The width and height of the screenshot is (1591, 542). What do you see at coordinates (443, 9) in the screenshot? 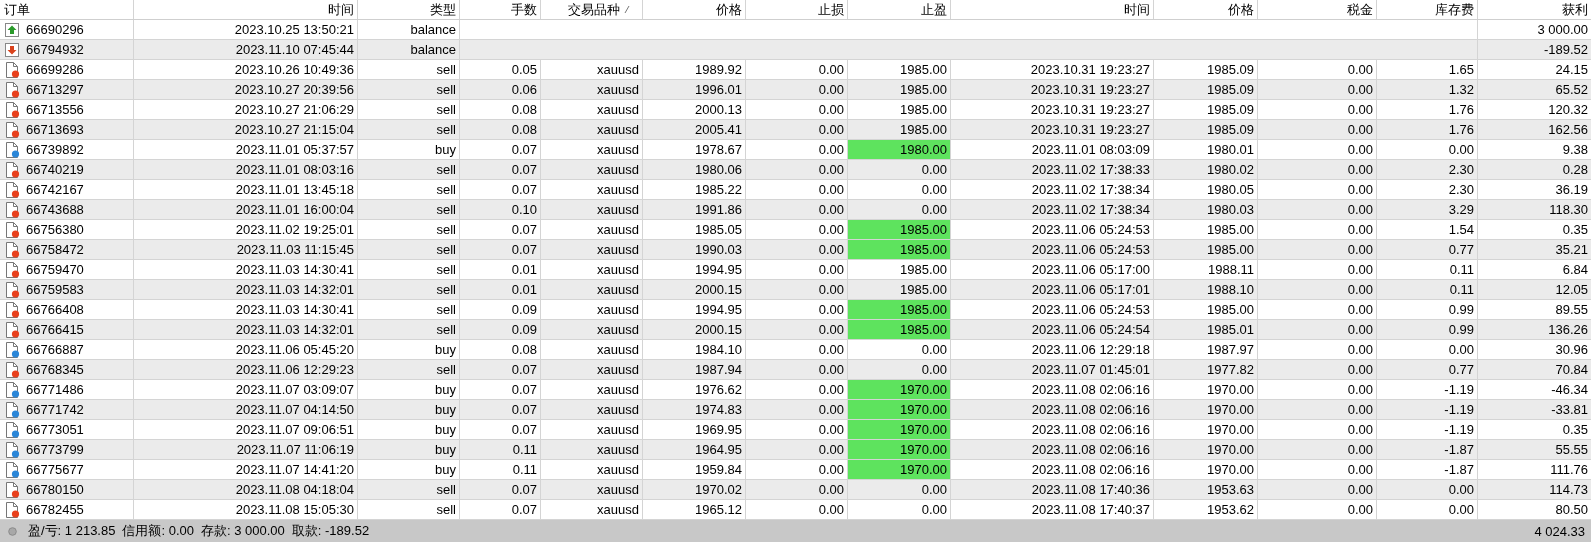
I see `column-header: 类型` at bounding box center [443, 9].